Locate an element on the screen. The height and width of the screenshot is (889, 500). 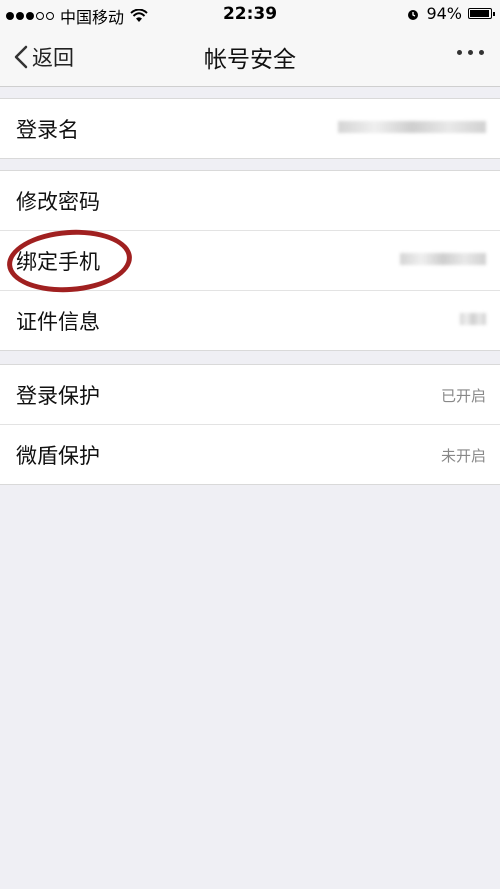
page-title: 帐号安全 is located at coordinates (250, 60).